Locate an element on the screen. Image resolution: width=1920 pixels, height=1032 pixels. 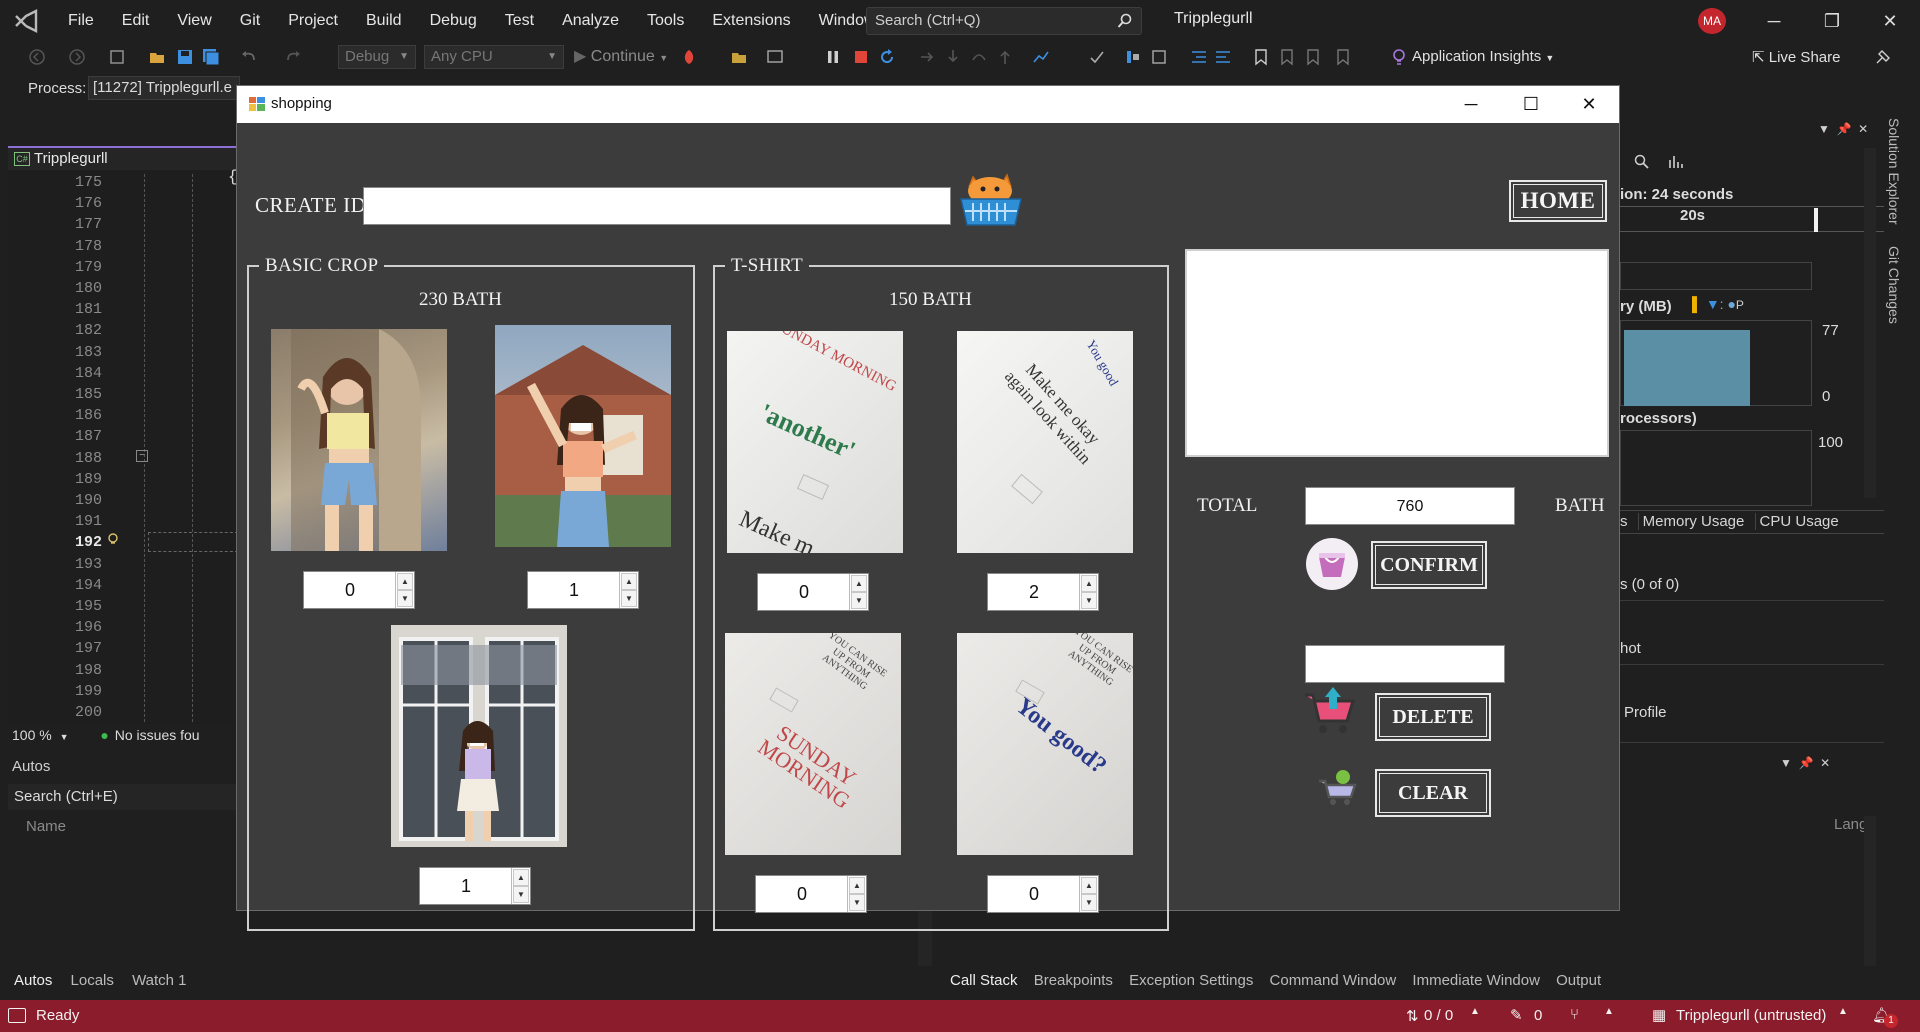
tab-memory-usage: Memory Usage is located at coordinates (1691, 521).